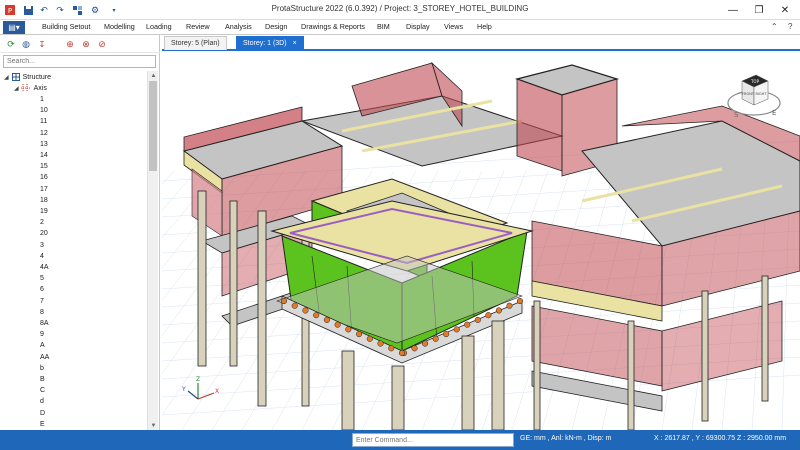 This screenshot has height=450, width=800. I want to click on axis-list-item: A, so click(42, 345).